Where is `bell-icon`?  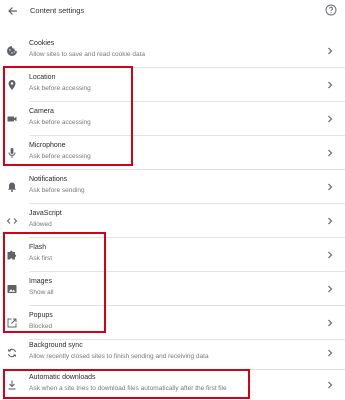
bell-icon is located at coordinates (12, 187).